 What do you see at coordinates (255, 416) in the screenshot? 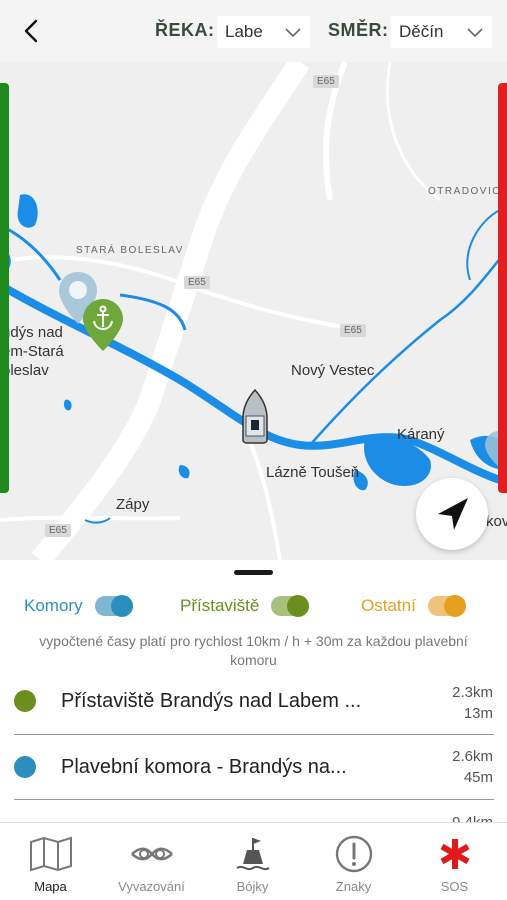
I see `boat-icon` at bounding box center [255, 416].